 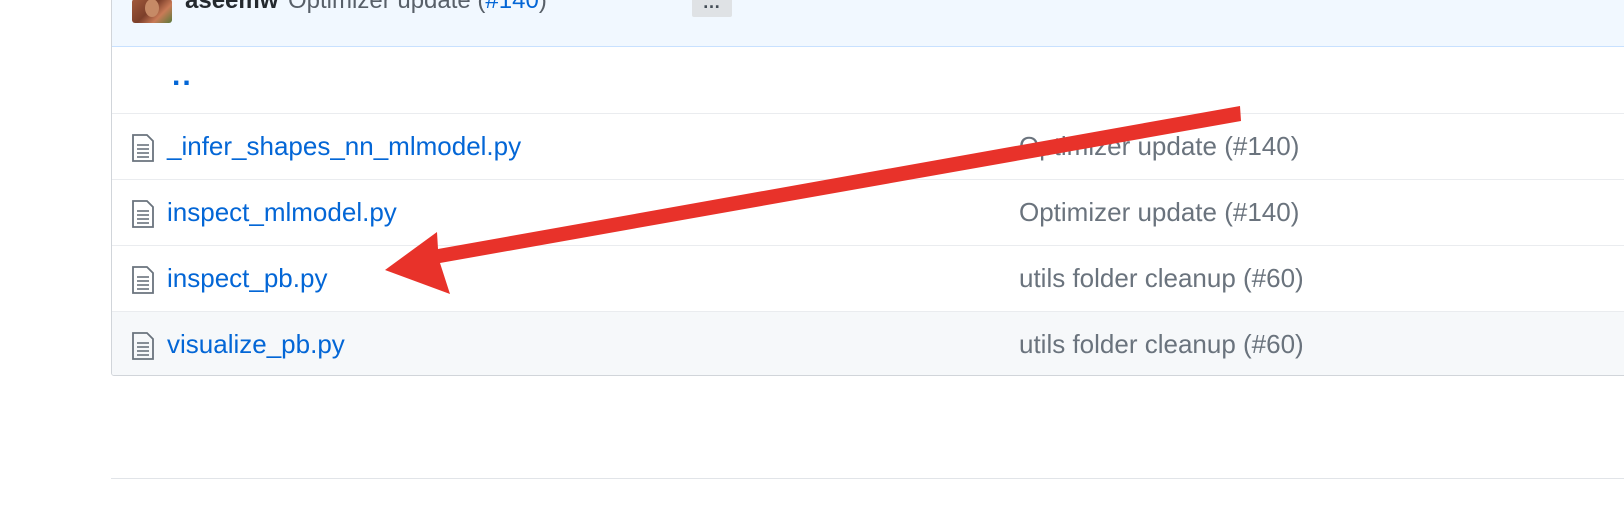 I want to click on table-row: inspect_pb.py utils folder cleanup (#60), so click(x=868, y=278).